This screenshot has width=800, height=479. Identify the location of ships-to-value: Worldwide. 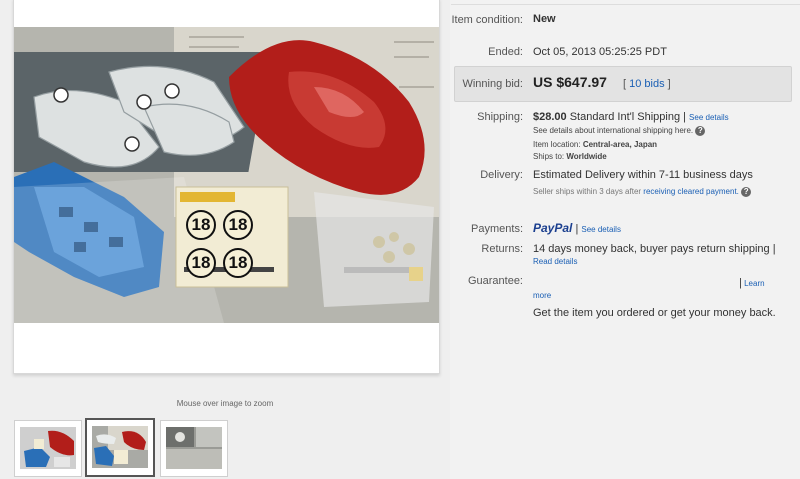
(586, 156).